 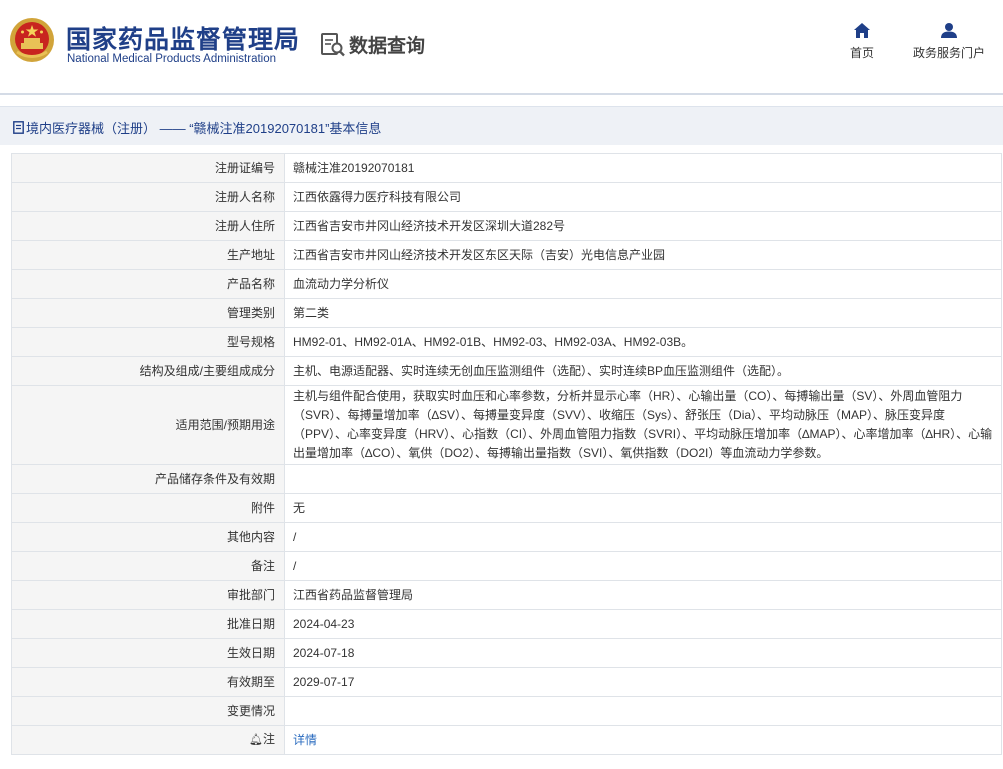 I want to click on field-label: 适用范围/预期用途, so click(x=148, y=425).